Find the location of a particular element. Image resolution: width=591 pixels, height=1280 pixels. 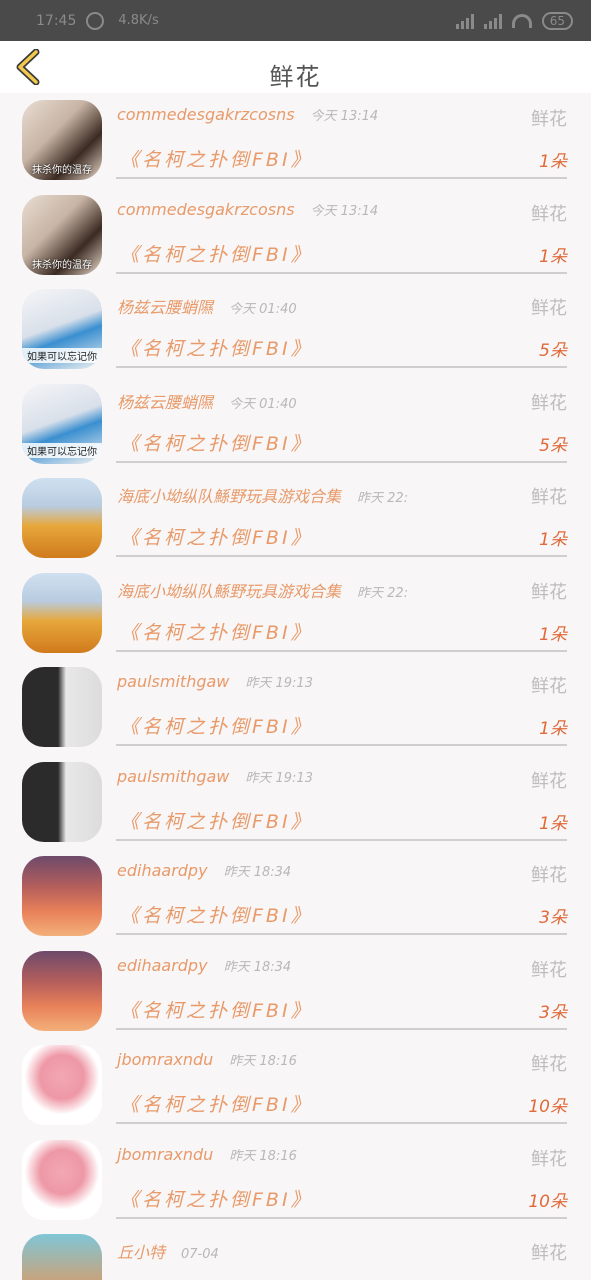

list-item: 丘小特 07-04 鲜花 is located at coordinates (295, 1253).